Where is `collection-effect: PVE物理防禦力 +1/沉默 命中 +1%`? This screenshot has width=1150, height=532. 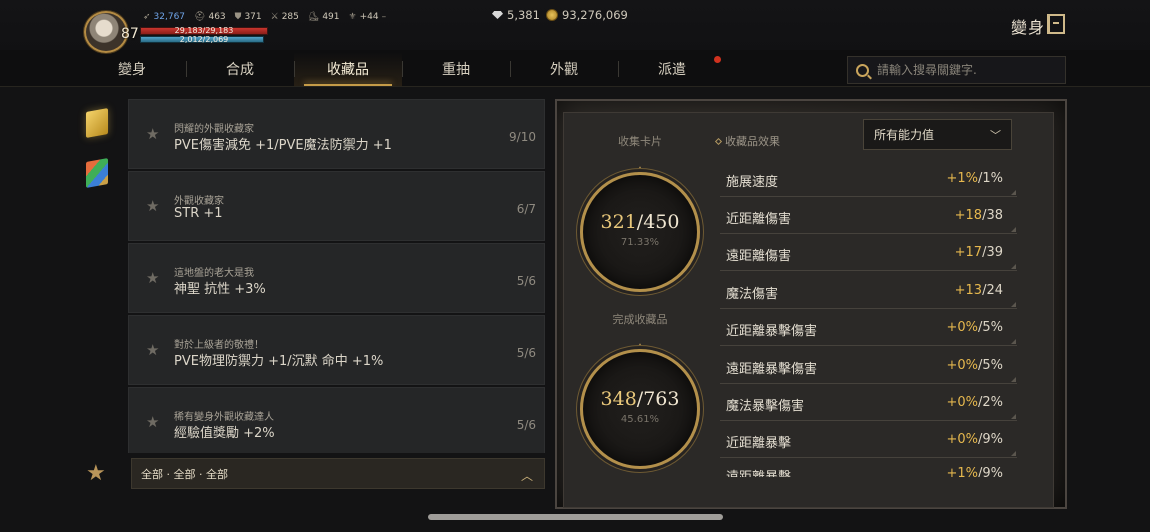 collection-effect: PVE物理防禦力 +1/沉默 命中 +1% is located at coordinates (279, 361).